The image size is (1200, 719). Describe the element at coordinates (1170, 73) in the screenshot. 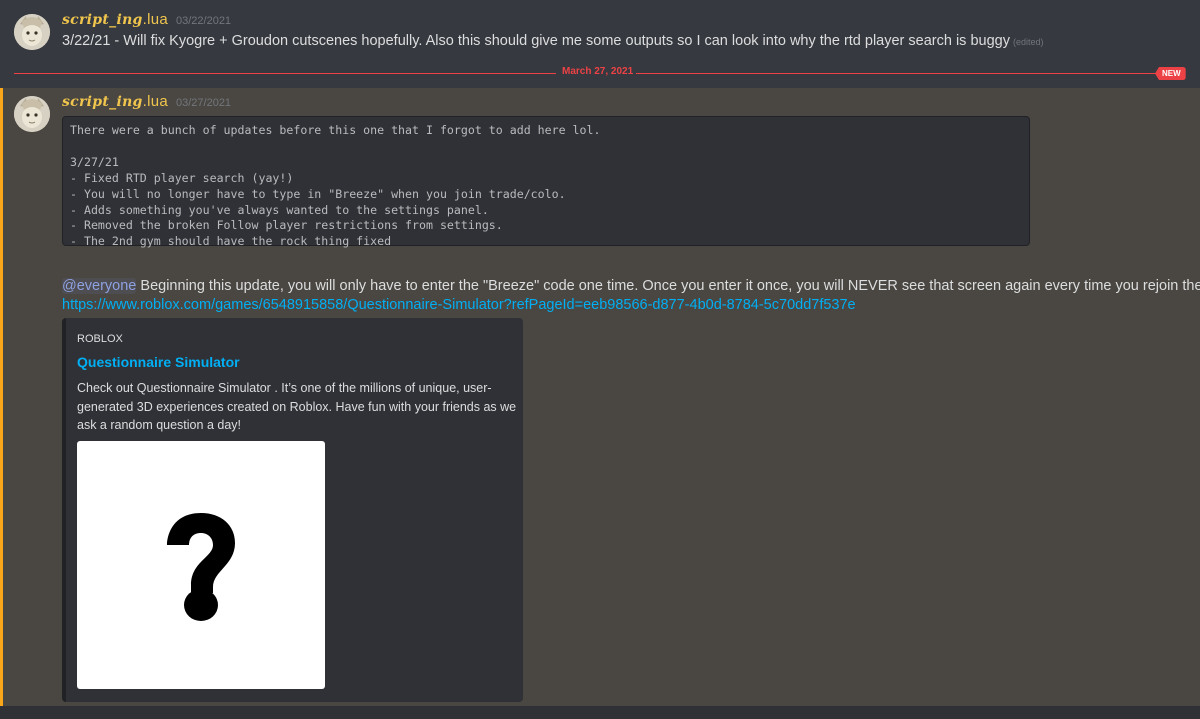

I see `new-badge: NEW` at that location.